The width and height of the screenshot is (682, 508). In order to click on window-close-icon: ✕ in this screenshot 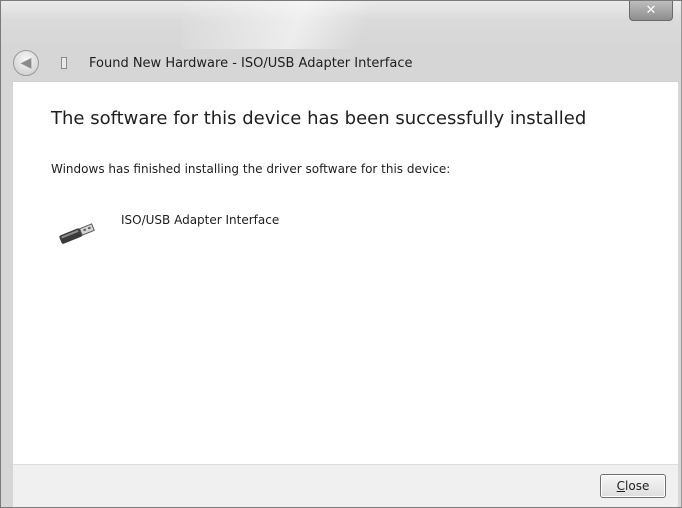, I will do `click(651, 11)`.